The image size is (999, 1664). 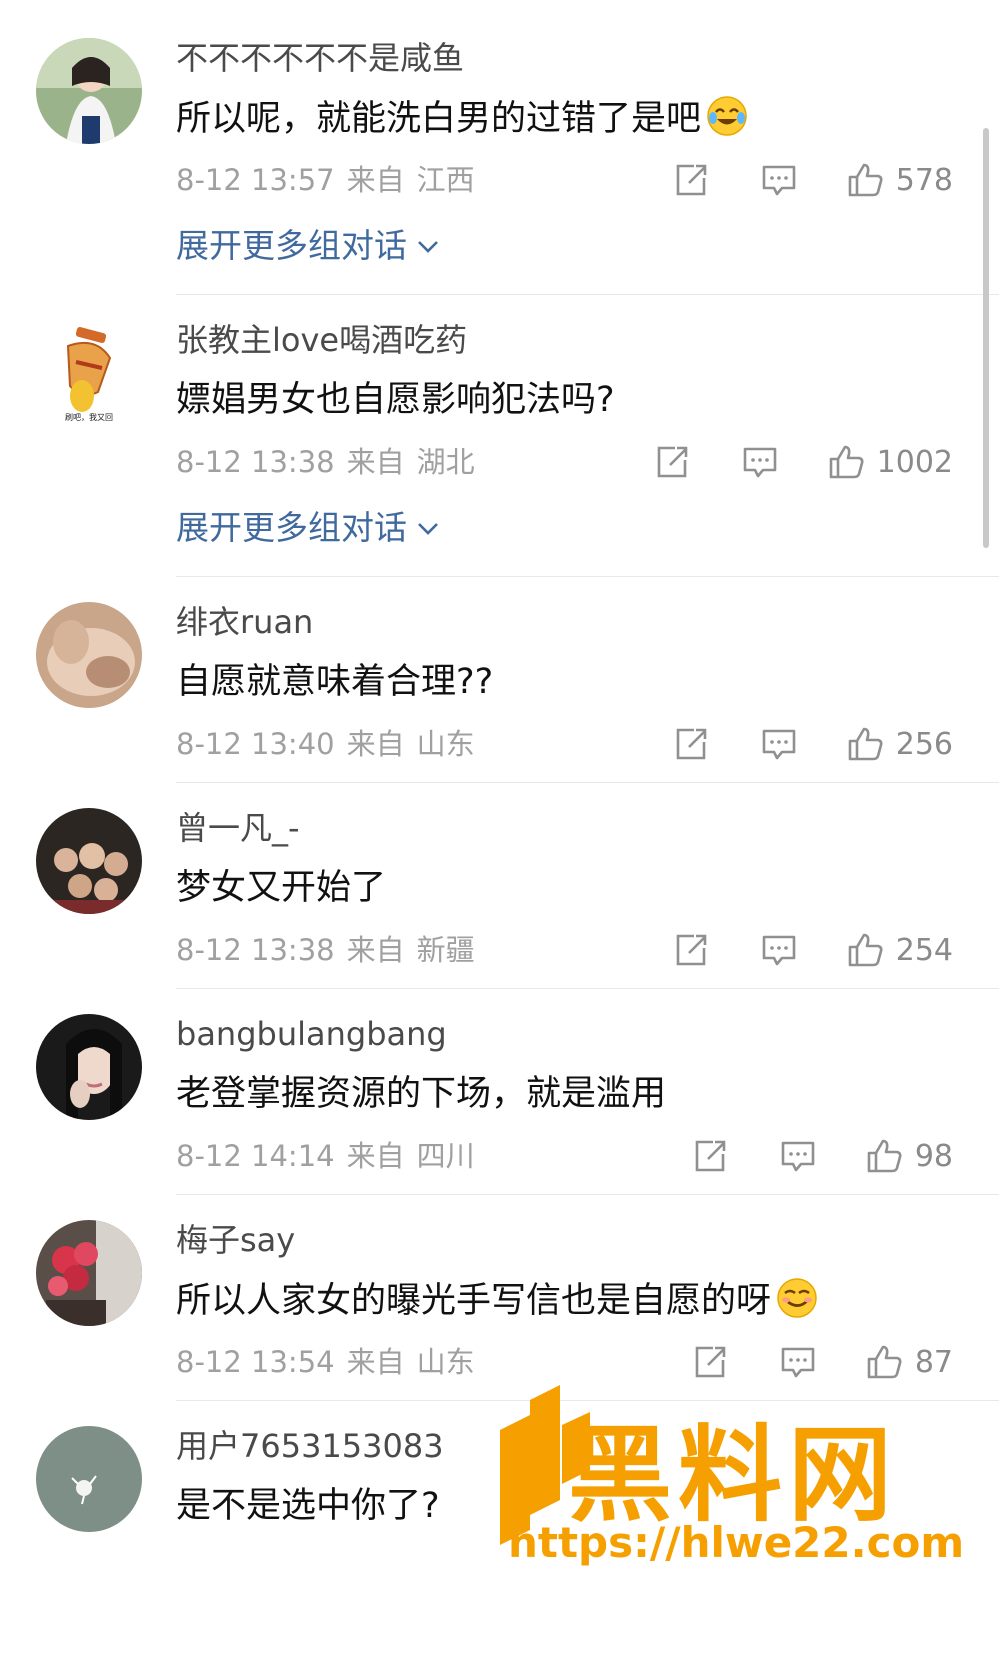 I want to click on comment-meta: 8-12 13:38 来自 新疆, so click(x=325, y=950).